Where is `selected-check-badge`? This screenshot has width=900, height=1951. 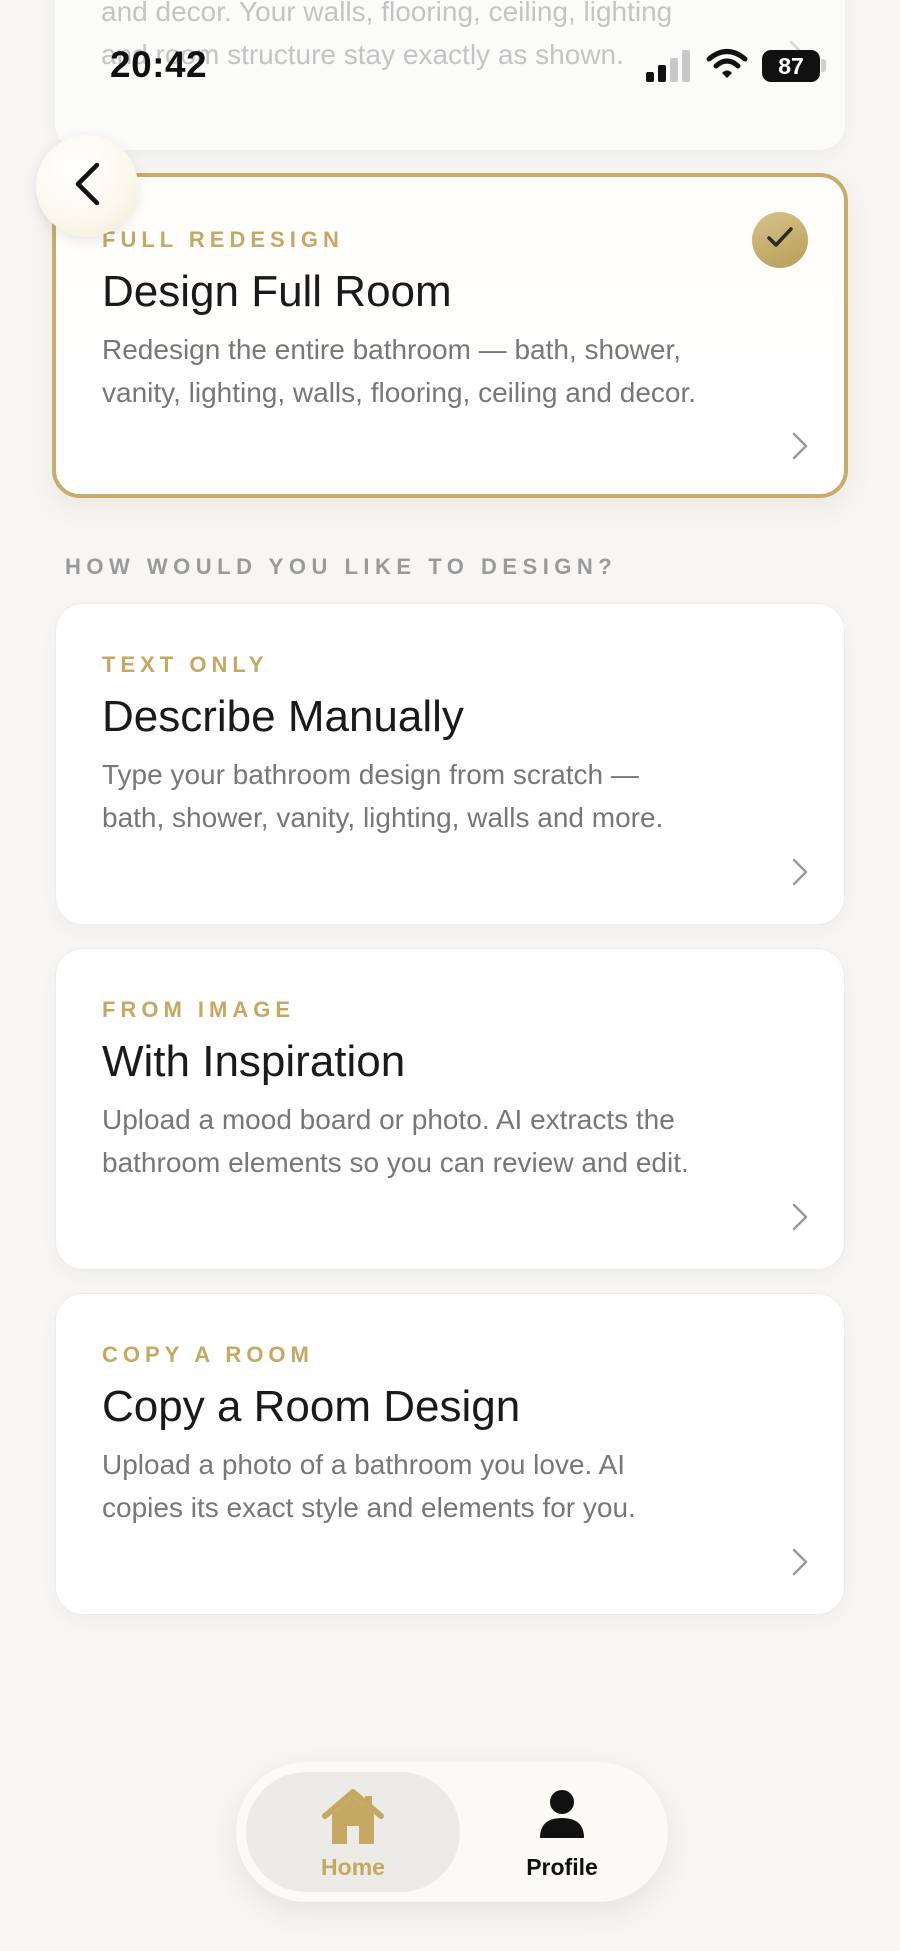
selected-check-badge is located at coordinates (780, 240).